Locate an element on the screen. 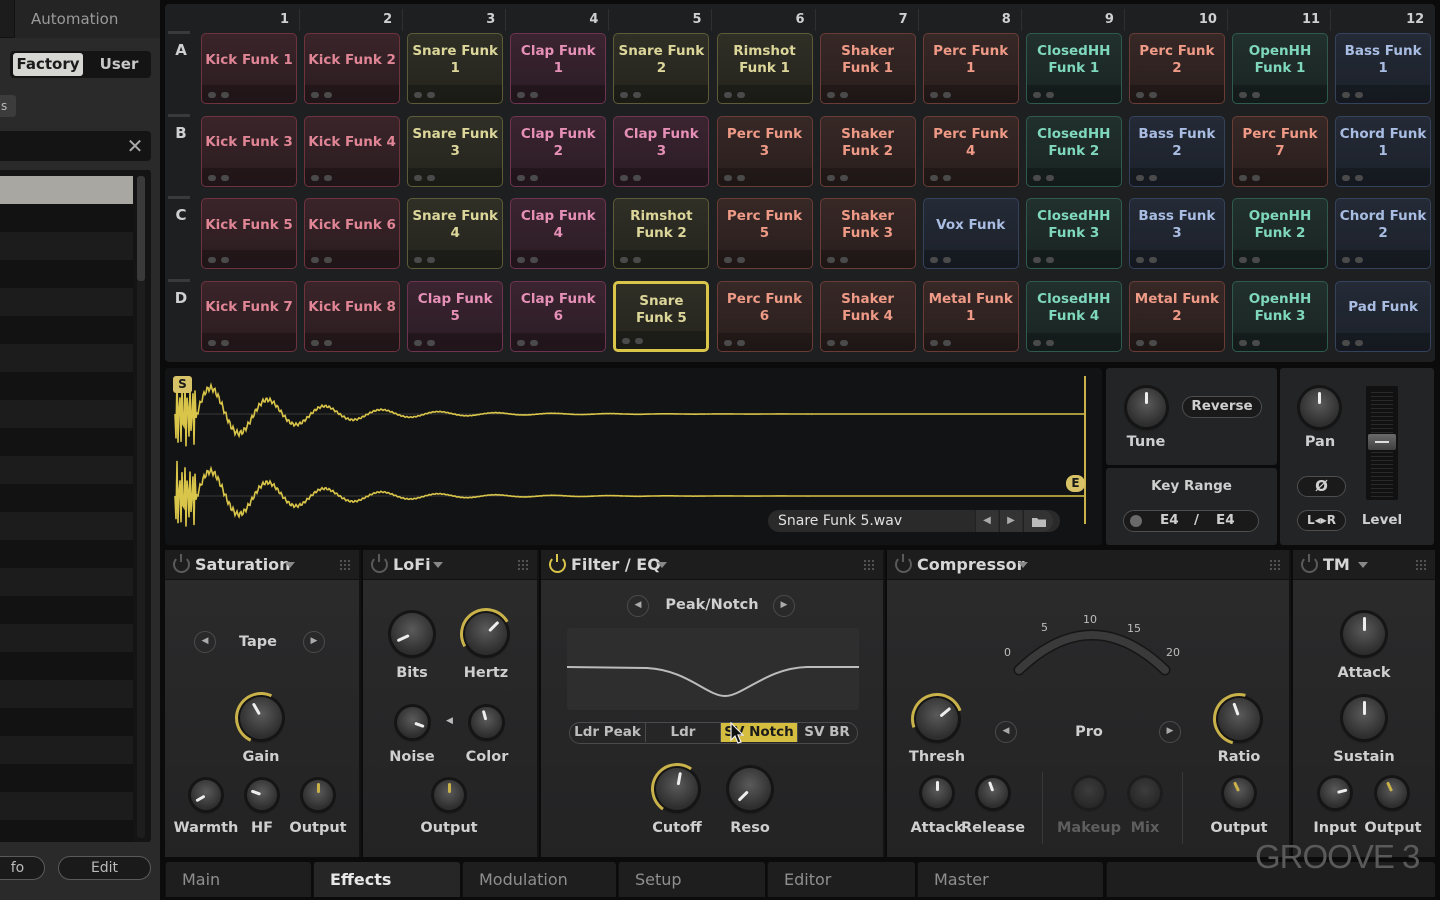 The height and width of the screenshot is (900, 1440). pad: Metal Funk 1 is located at coordinates (970, 316).